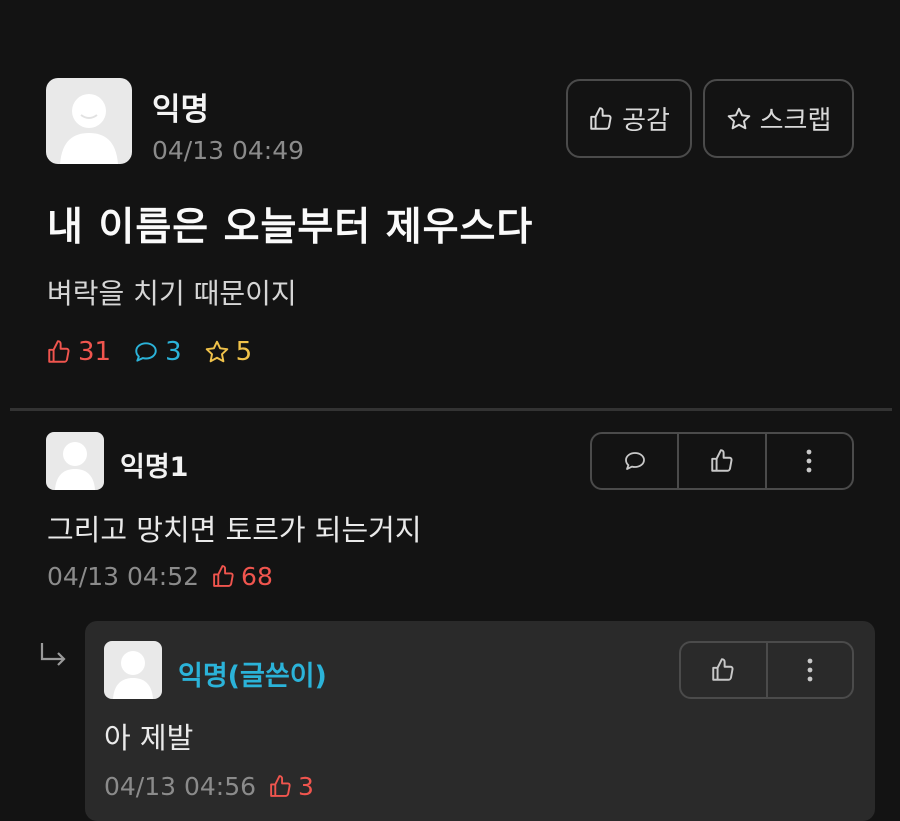  Describe the element at coordinates (123, 576) in the screenshot. I see `comment-timestamp: 04/13 04:52` at that location.